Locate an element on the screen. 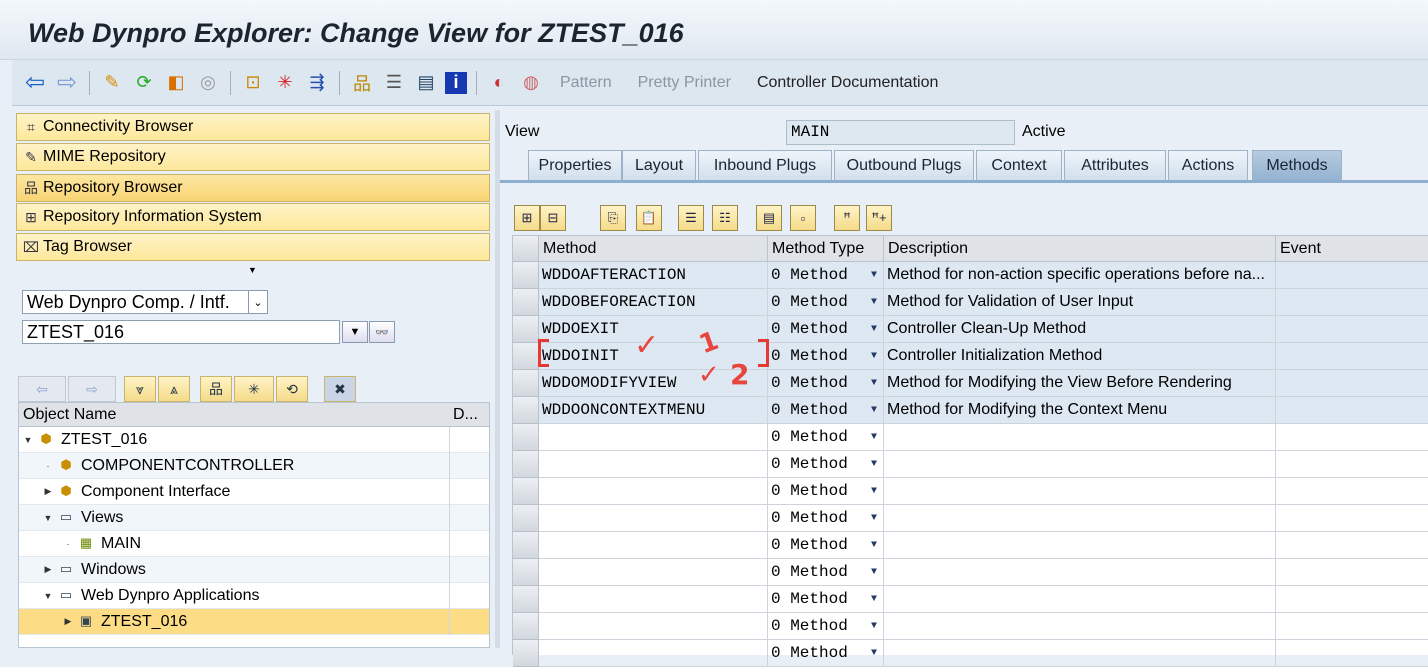 The width and height of the screenshot is (1428, 667). find-icon: ꟸ is located at coordinates (847, 218).